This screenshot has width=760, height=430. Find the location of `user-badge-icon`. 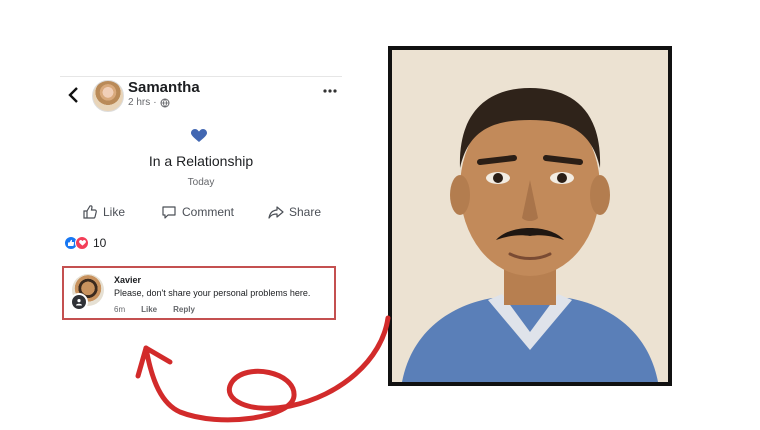

user-badge-icon is located at coordinates (79, 302).